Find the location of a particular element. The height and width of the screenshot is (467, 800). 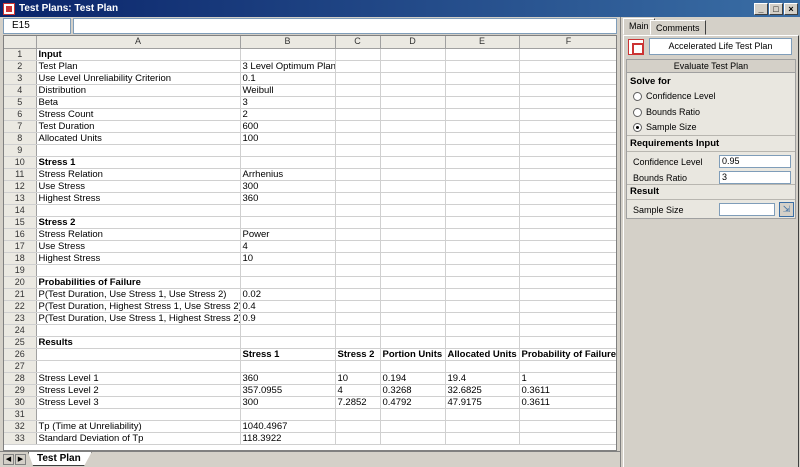

cell-b: Weibull is located at coordinates (288, 90).